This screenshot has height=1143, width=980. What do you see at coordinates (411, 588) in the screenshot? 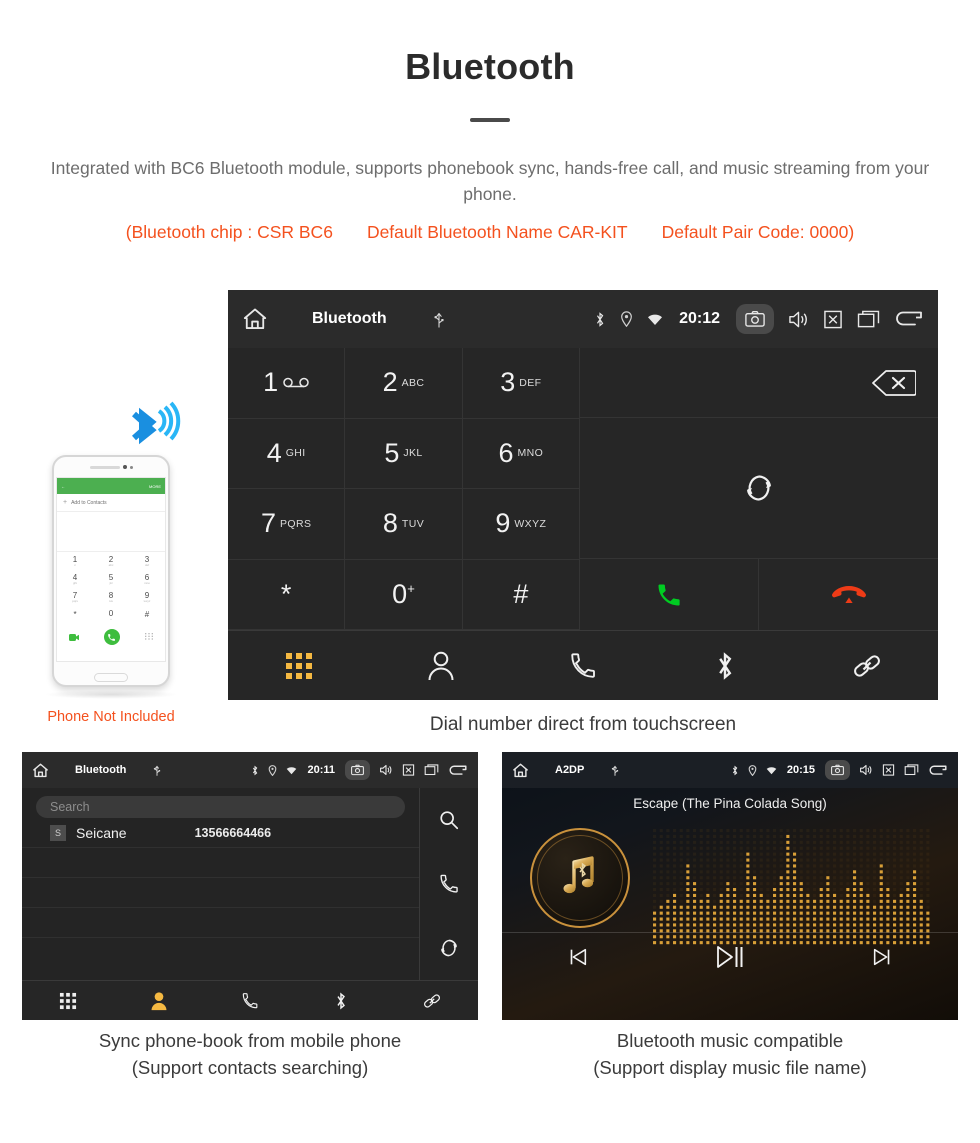
I see `dialpad-key-plus: +` at bounding box center [411, 588].